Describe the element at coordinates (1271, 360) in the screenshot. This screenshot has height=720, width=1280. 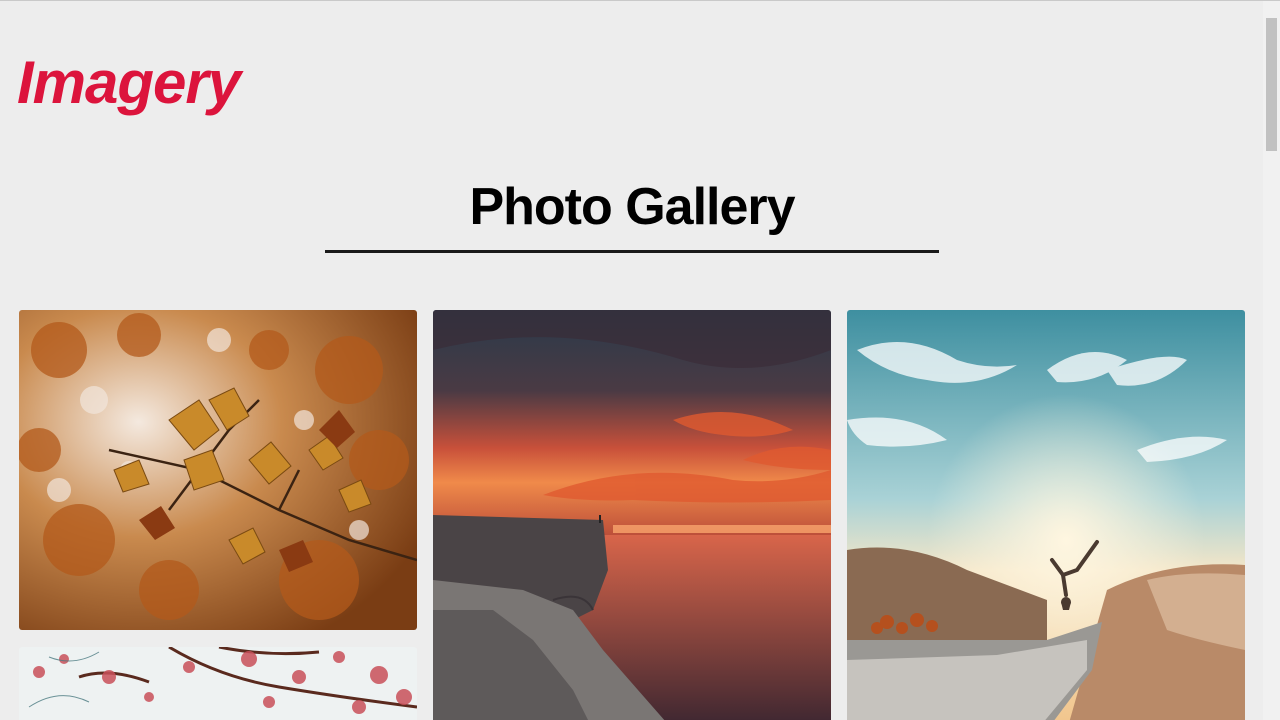
I see `vertical-scrollbar` at that location.